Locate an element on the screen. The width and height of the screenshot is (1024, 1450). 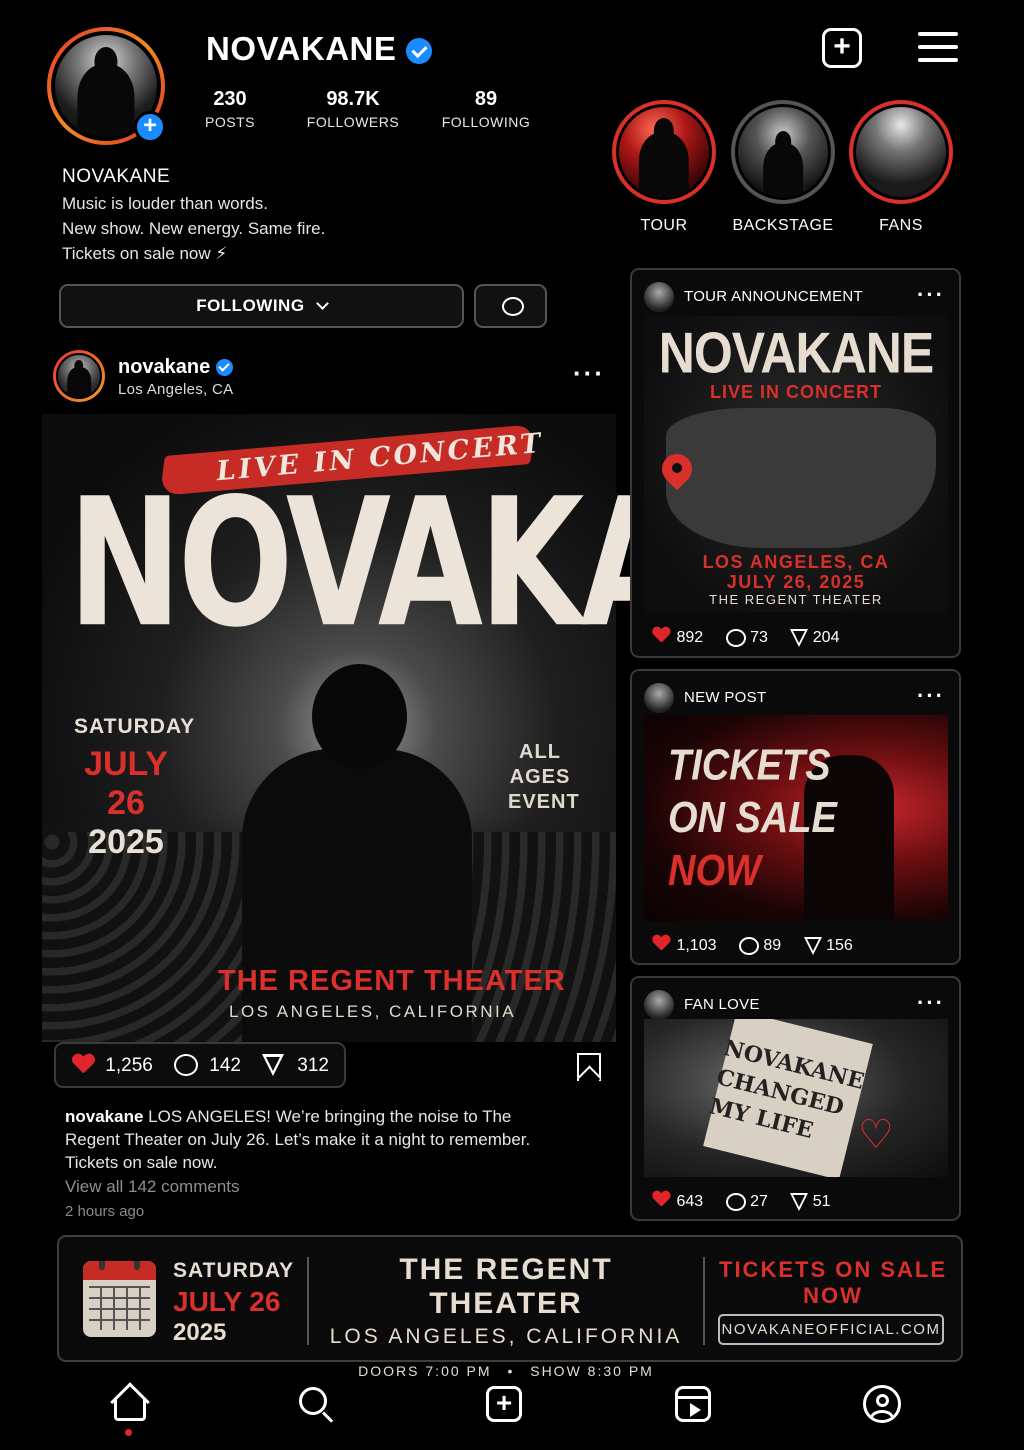
card-title: TOUR ANNOUNCEMENT is located at coordinates (773, 296).